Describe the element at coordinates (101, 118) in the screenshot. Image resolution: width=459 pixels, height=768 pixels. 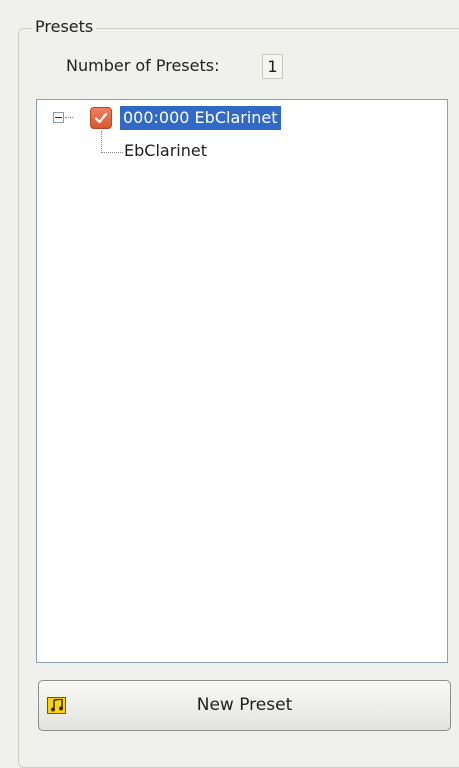
I see `checkbox-icon` at that location.